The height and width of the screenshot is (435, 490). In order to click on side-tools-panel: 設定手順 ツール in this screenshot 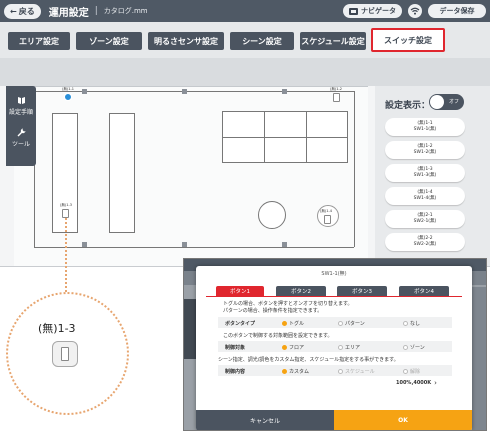, I will do `click(21, 126)`.